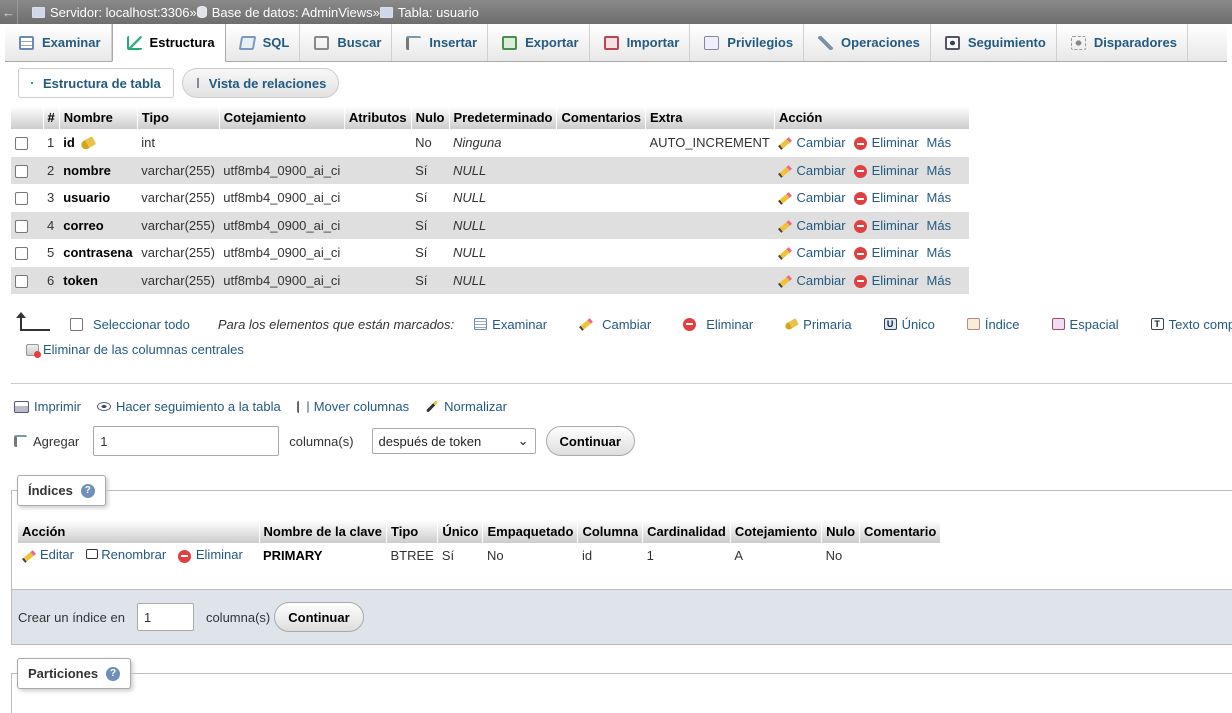  What do you see at coordinates (135, 350) in the screenshot?
I see `remove-central-columns-button: Eliminar de las columnas centrales` at bounding box center [135, 350].